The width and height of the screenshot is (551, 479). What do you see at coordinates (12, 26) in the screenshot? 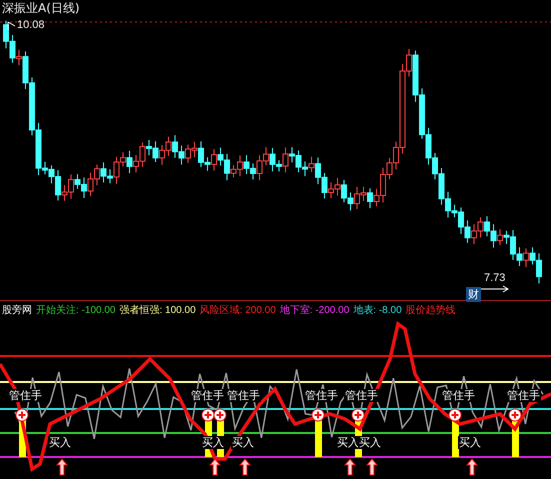
I see `pointer-arrow-icon` at bounding box center [12, 26].